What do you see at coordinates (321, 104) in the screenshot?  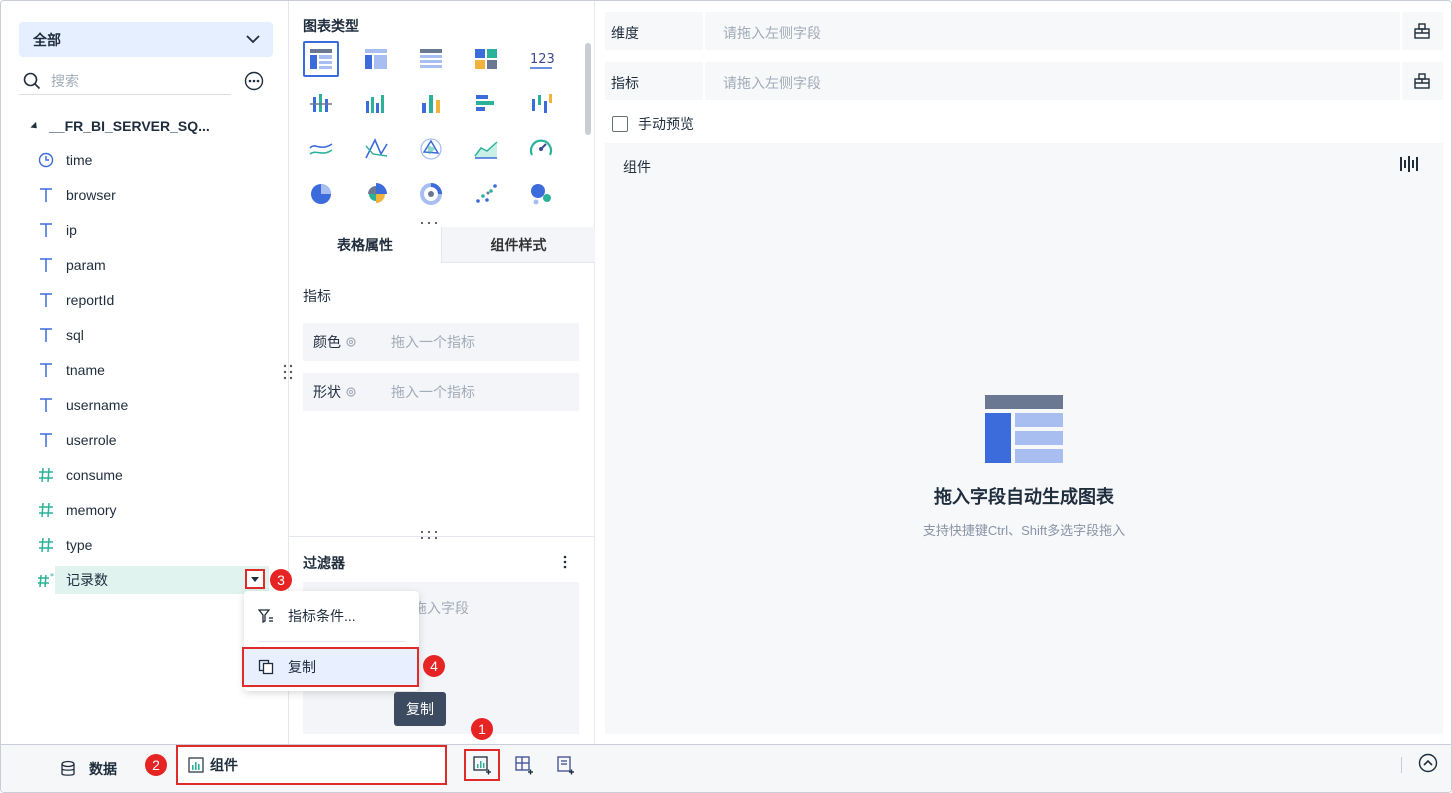 I see `chart-type-grouped-bar` at bounding box center [321, 104].